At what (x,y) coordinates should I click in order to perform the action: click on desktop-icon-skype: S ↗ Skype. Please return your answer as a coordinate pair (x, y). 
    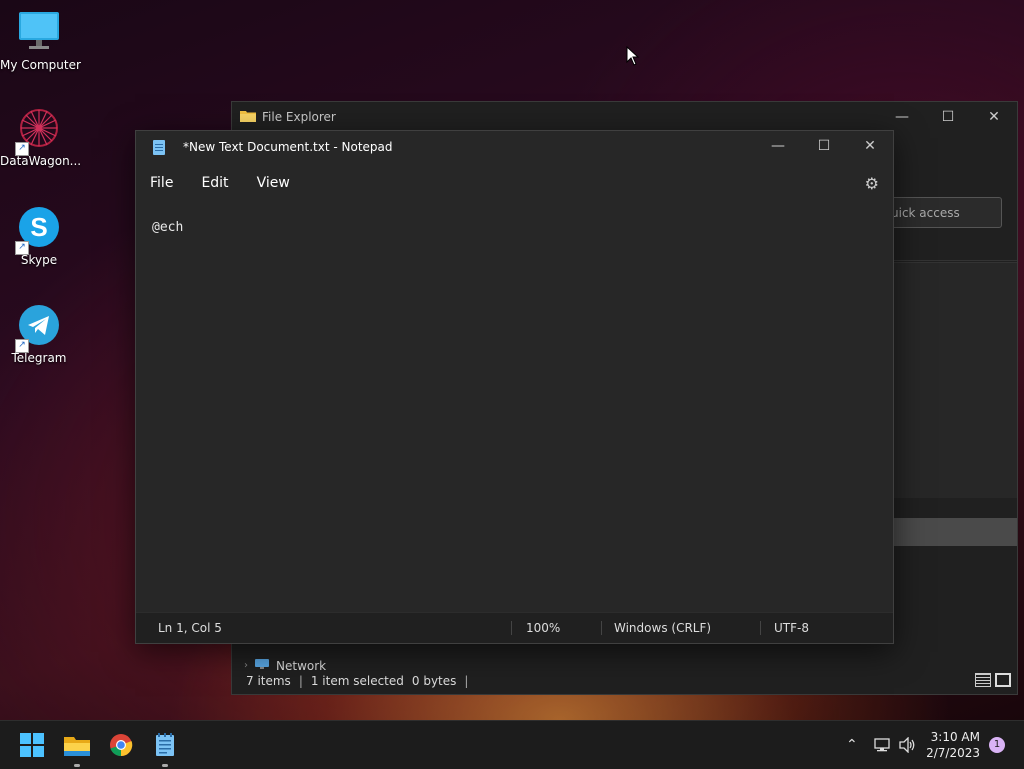
    Looking at the image, I should click on (39, 236).